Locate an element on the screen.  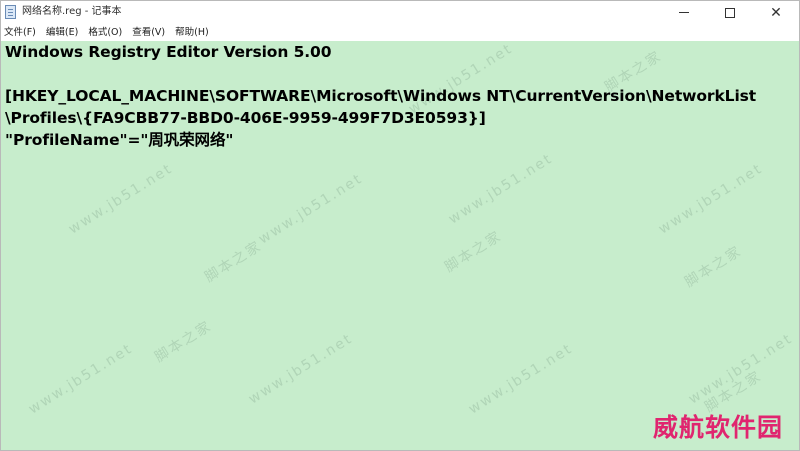
minimize-icon is located at coordinates (684, 12).